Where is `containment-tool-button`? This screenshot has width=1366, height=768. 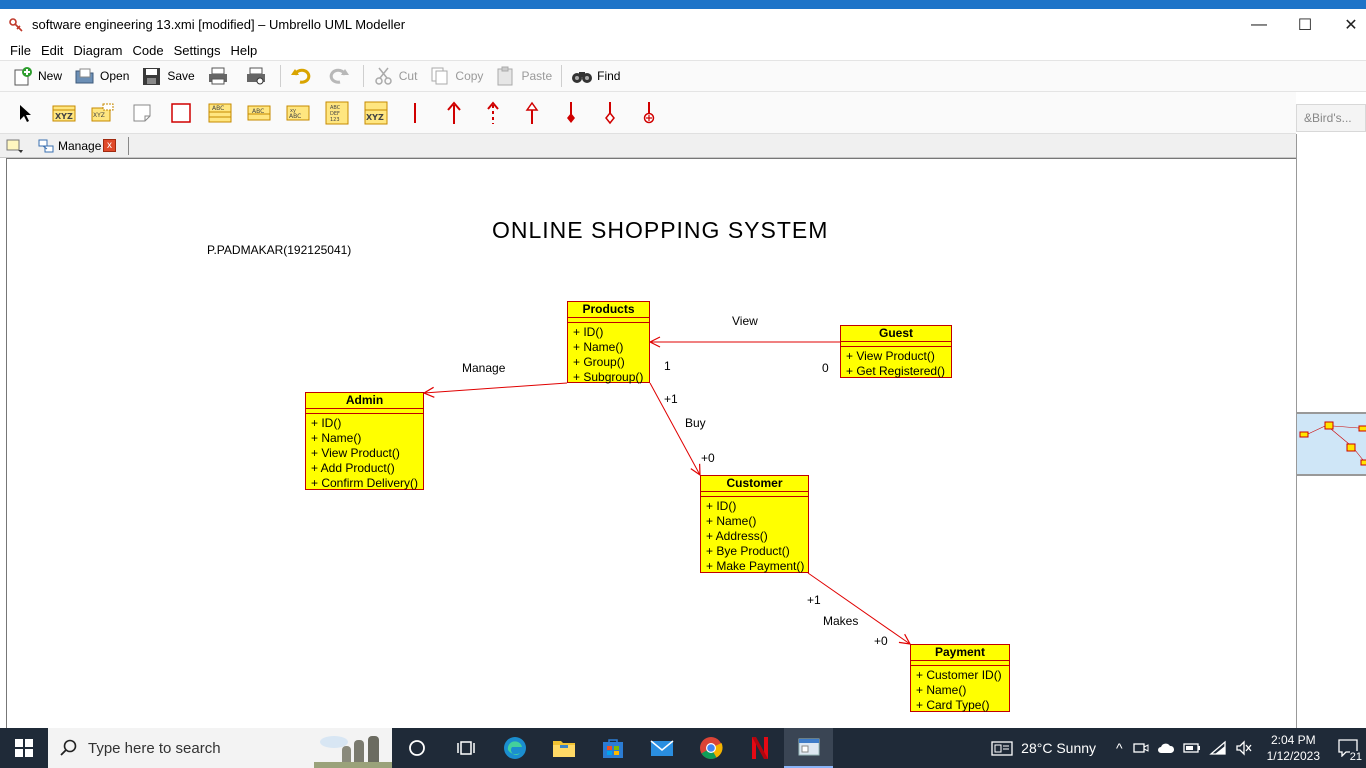 containment-tool-button is located at coordinates (649, 113).